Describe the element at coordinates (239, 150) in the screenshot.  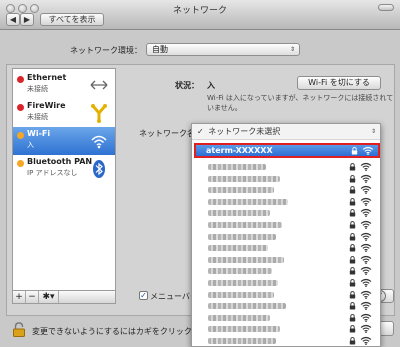
I see `network-name: aterm-XXXXXX` at that location.